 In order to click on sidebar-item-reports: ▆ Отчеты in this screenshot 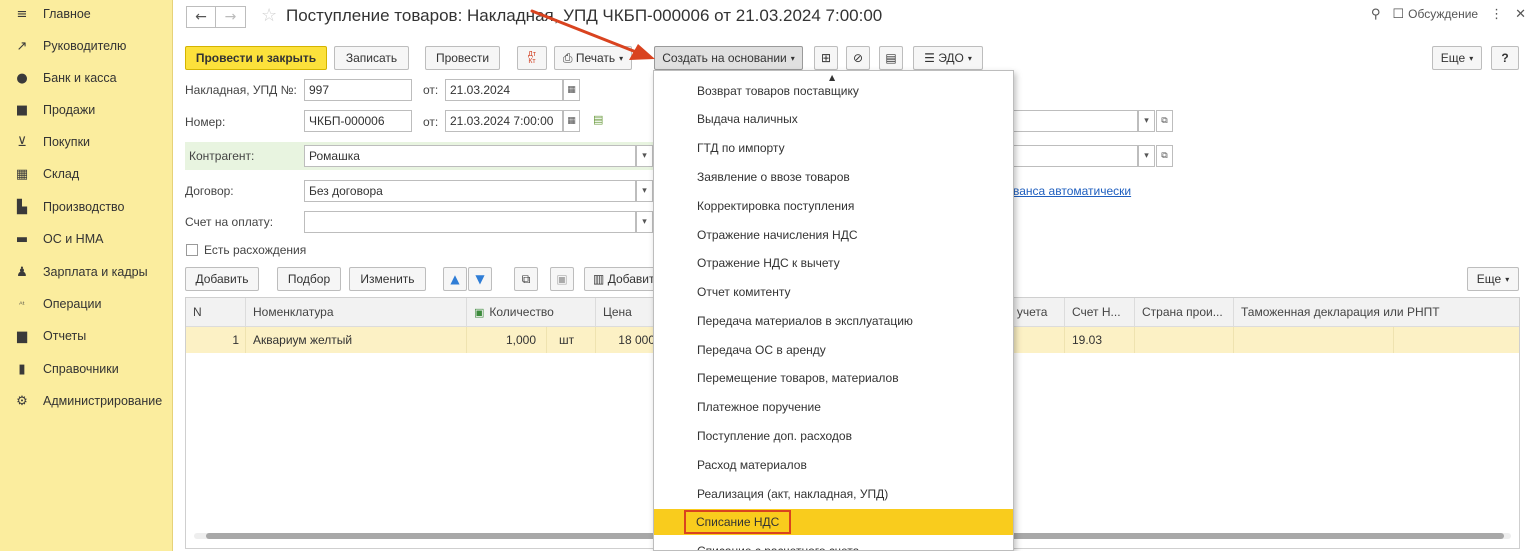, I will do `click(86, 336)`.